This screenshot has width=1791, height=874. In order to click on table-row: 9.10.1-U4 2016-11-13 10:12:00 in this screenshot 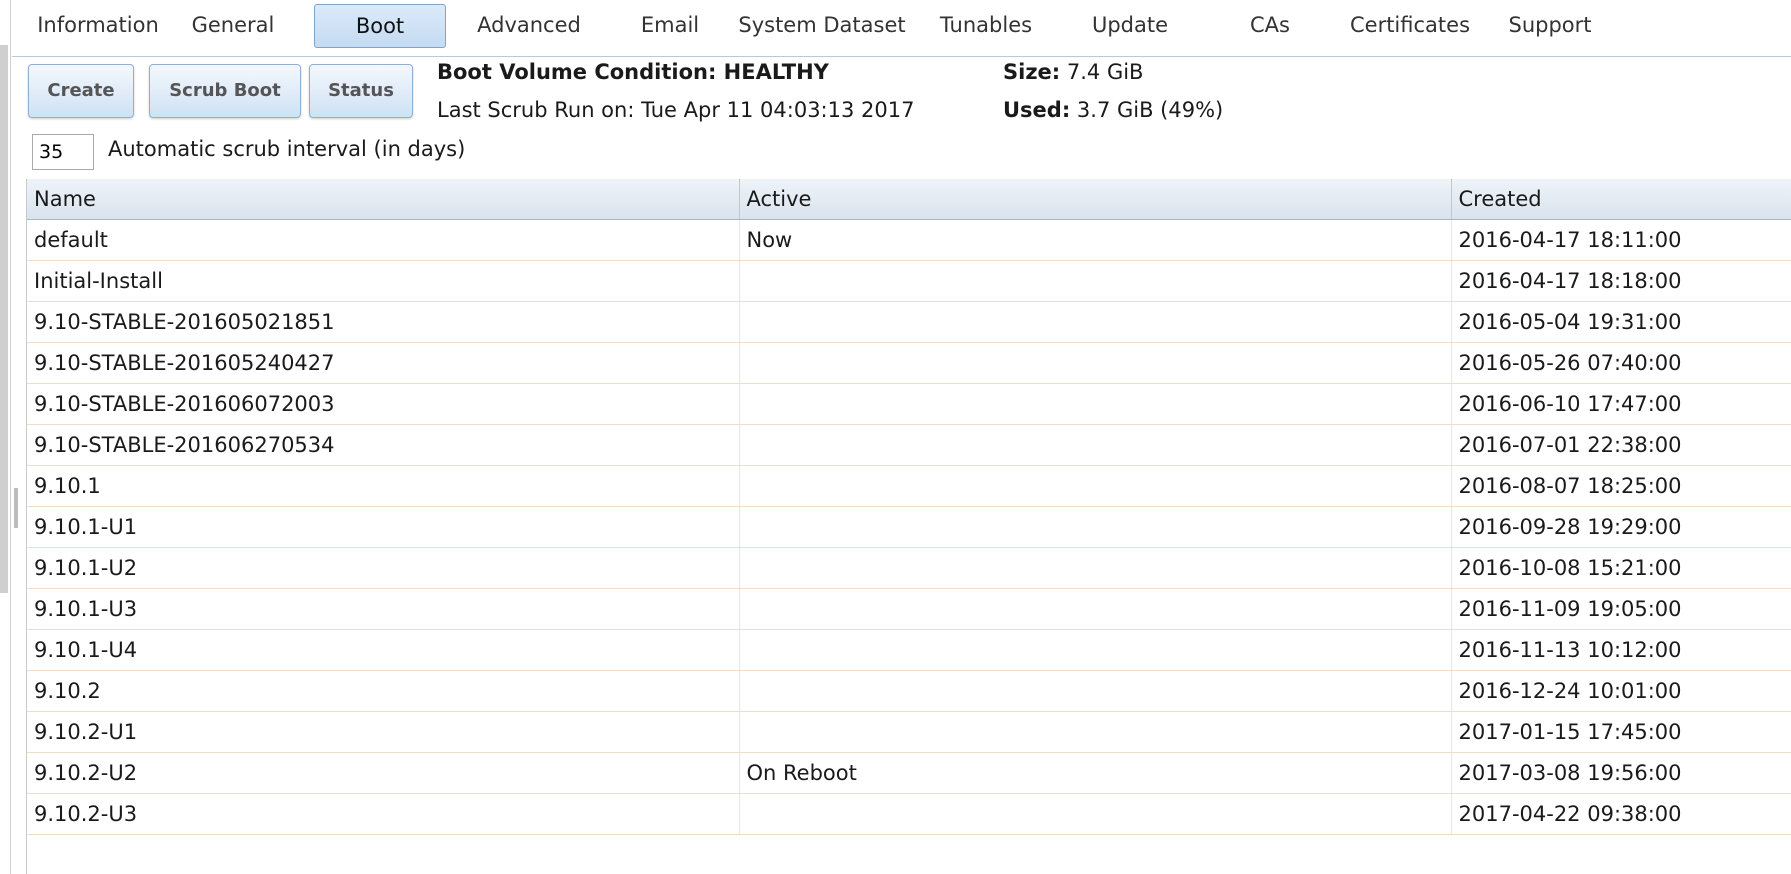, I will do `click(909, 650)`.